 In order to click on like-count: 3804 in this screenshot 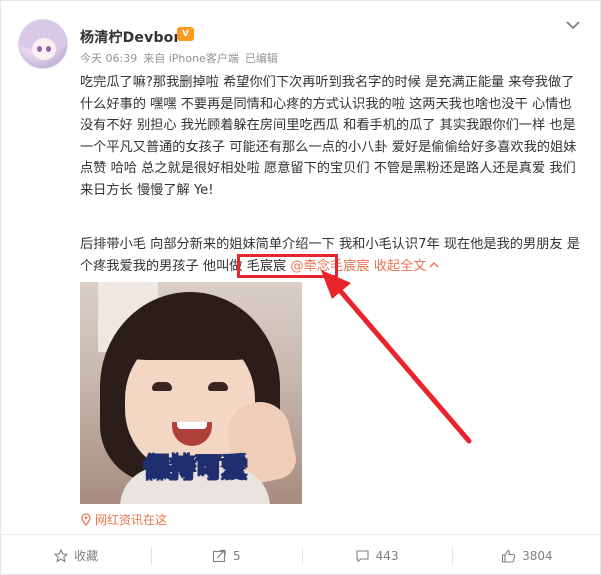, I will do `click(537, 555)`.